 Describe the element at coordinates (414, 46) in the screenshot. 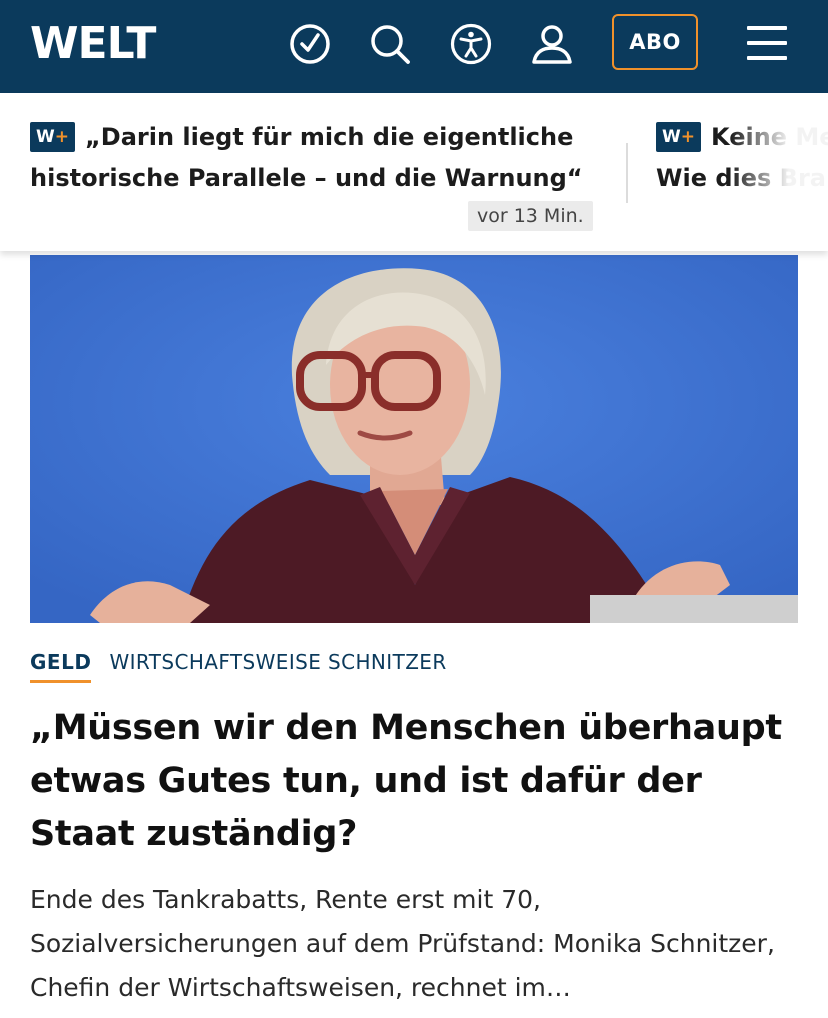

I see `top-header: WELT ABO` at that location.